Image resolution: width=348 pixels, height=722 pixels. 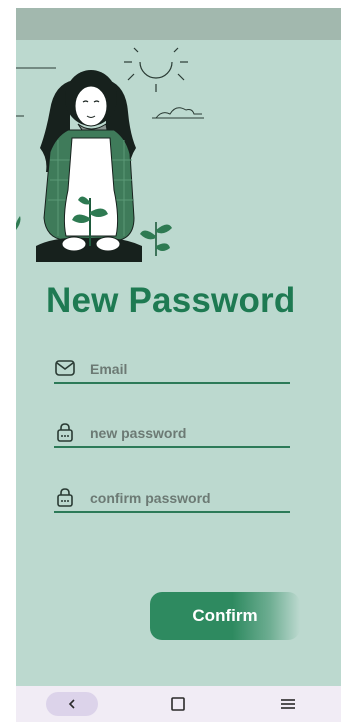 I want to click on new-password-field, so click(x=172, y=433).